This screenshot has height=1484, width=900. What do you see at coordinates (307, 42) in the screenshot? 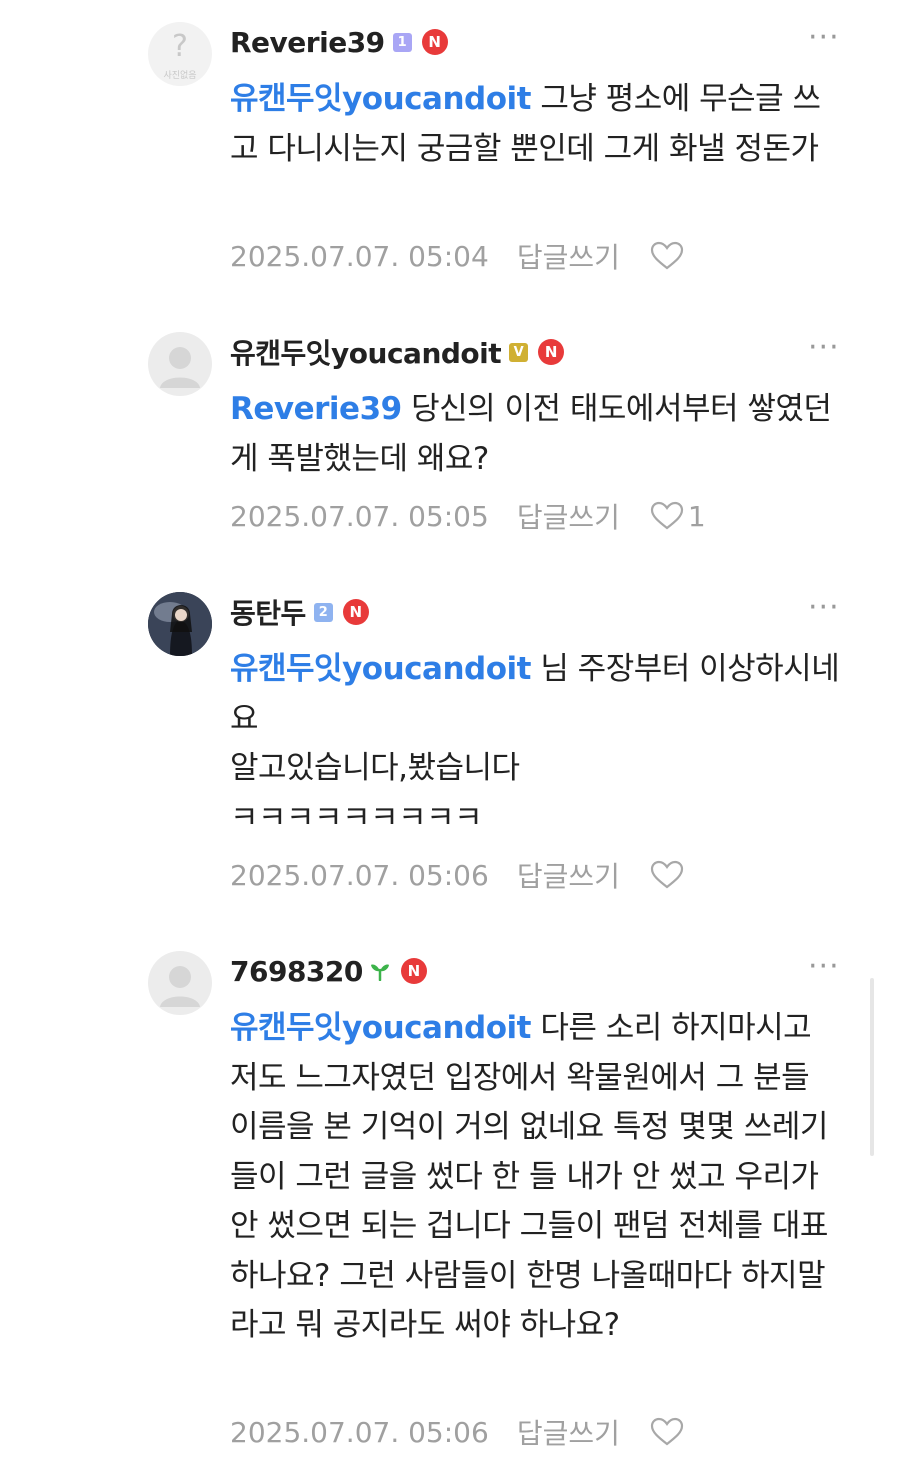
I see `username: Reverie39` at bounding box center [307, 42].